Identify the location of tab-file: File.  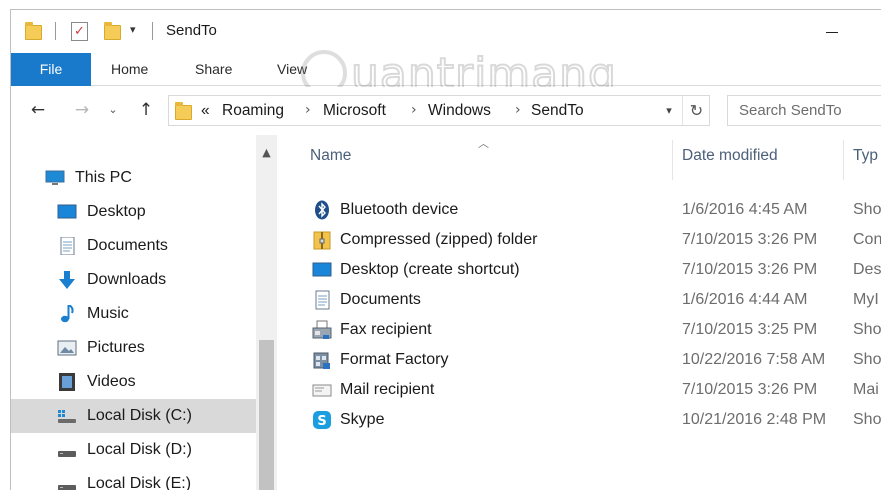
(51, 69).